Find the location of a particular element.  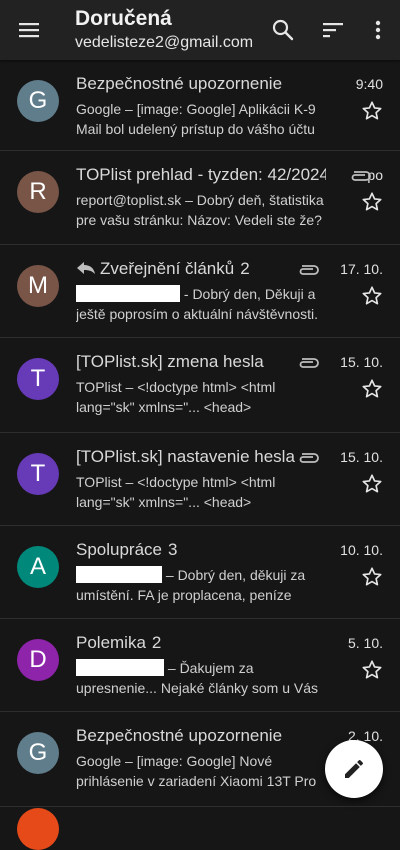

folder-title-block: Doručená vedelisteze2@gmail.com is located at coordinates (167, 30).